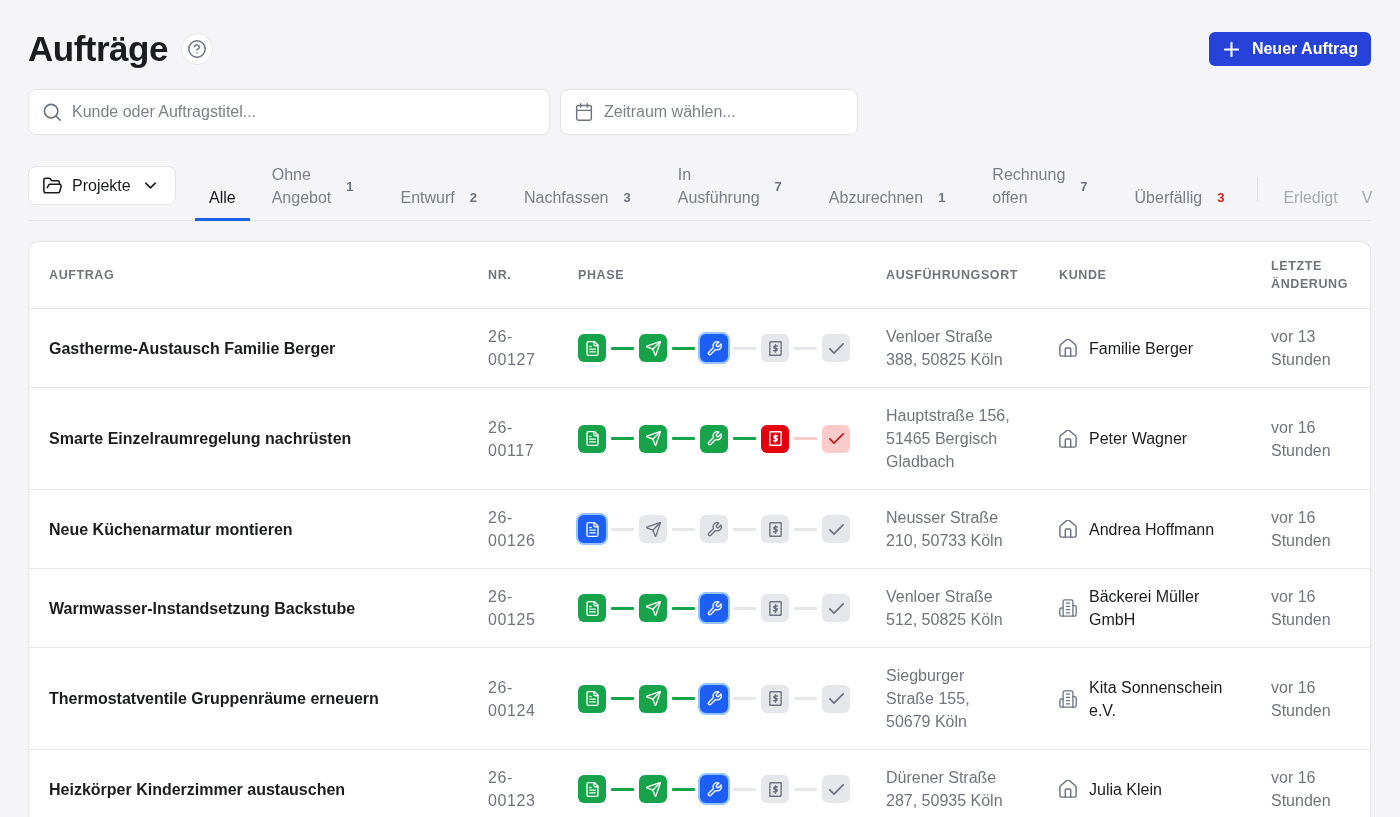  I want to click on filter-tab: Entwurf 2, so click(438, 203).